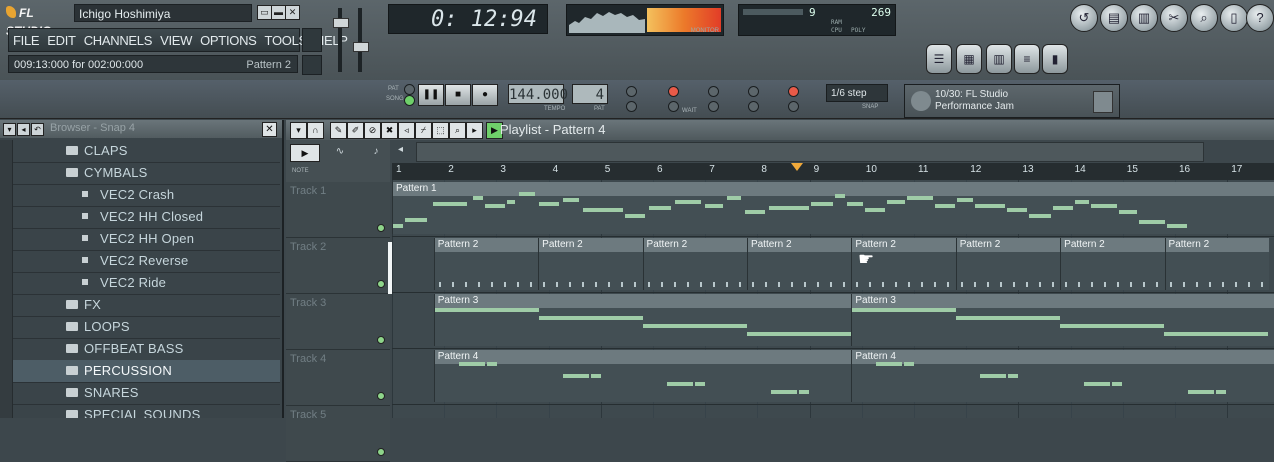 The width and height of the screenshot is (1274, 462). What do you see at coordinates (341, 23) in the screenshot?
I see `master-volume-knob` at bounding box center [341, 23].